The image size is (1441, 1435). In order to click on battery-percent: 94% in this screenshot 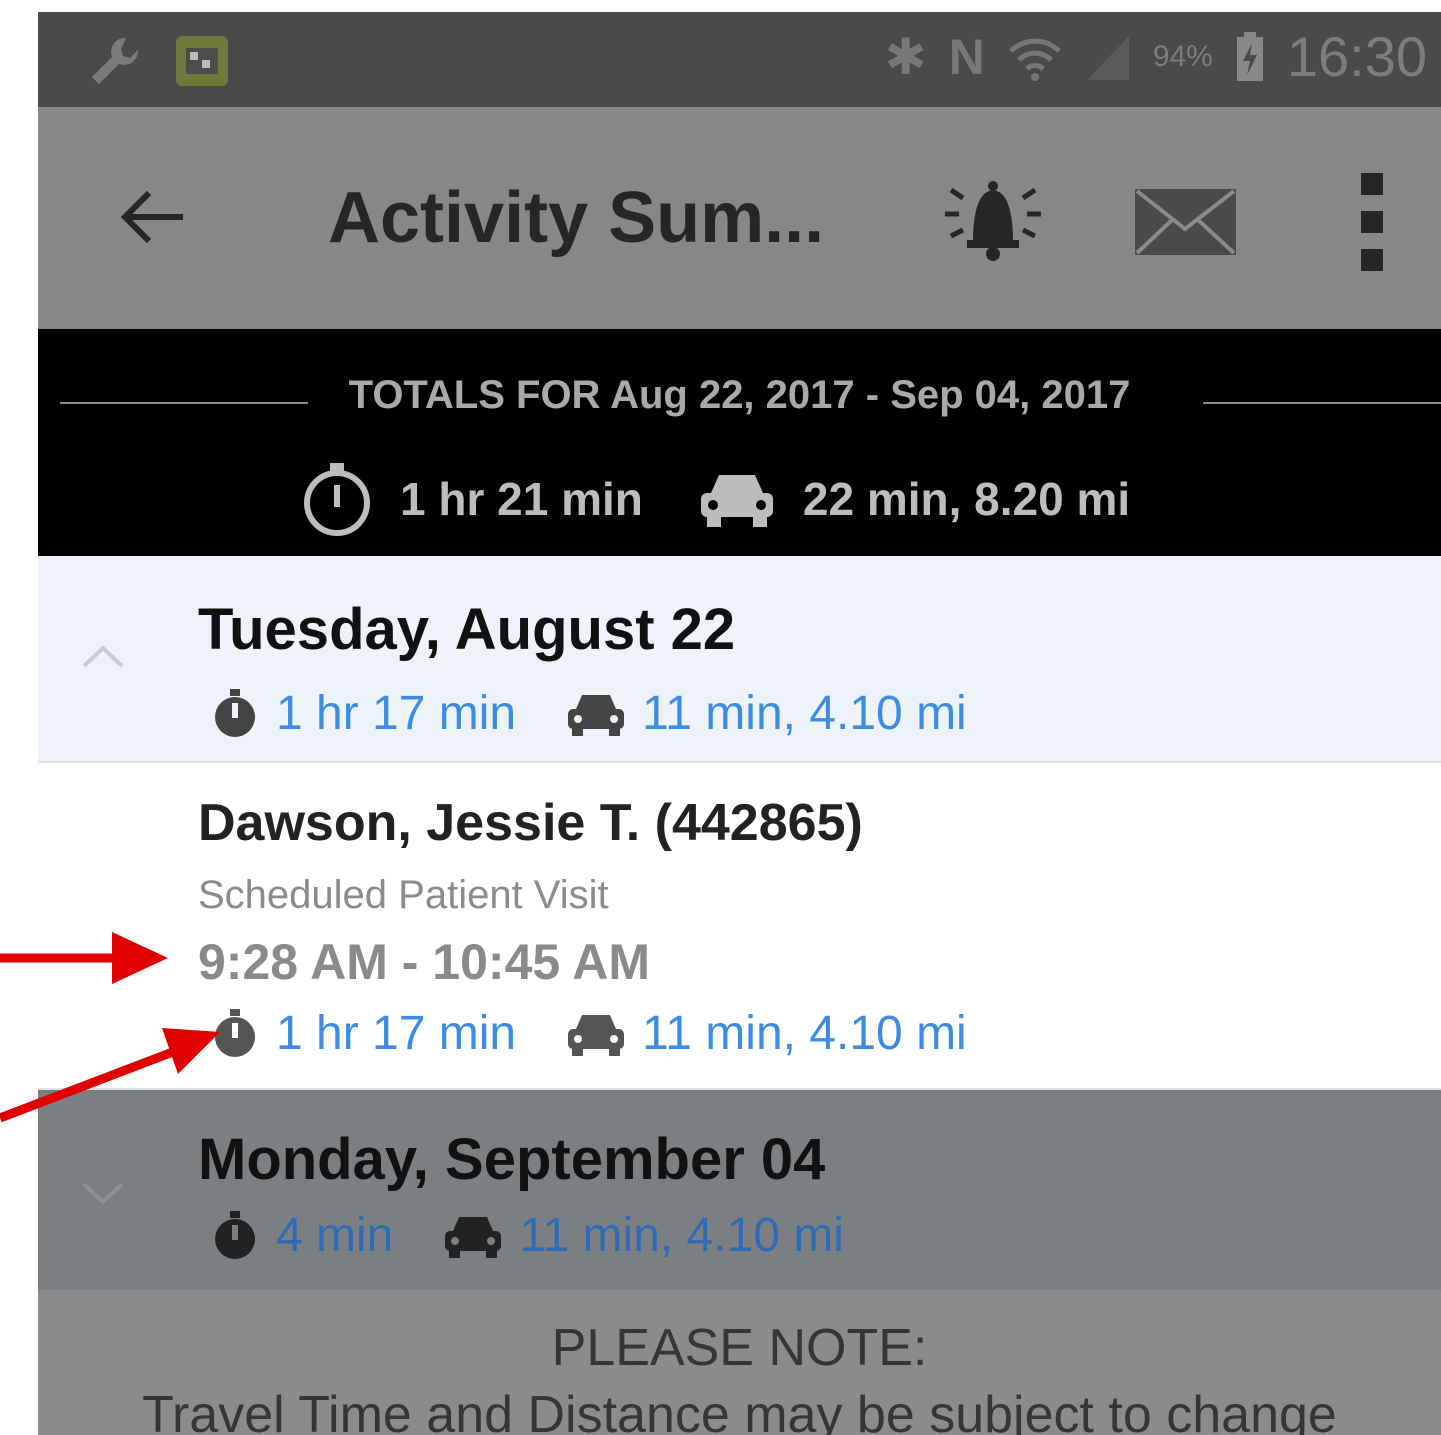, I will do `click(1182, 56)`.